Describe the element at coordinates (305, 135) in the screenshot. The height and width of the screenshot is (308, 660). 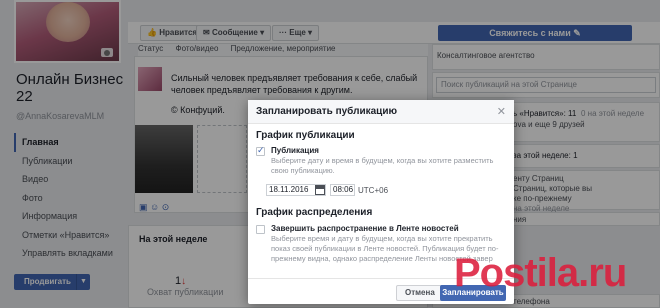
I see `schedule-section-title: График публикации` at that location.